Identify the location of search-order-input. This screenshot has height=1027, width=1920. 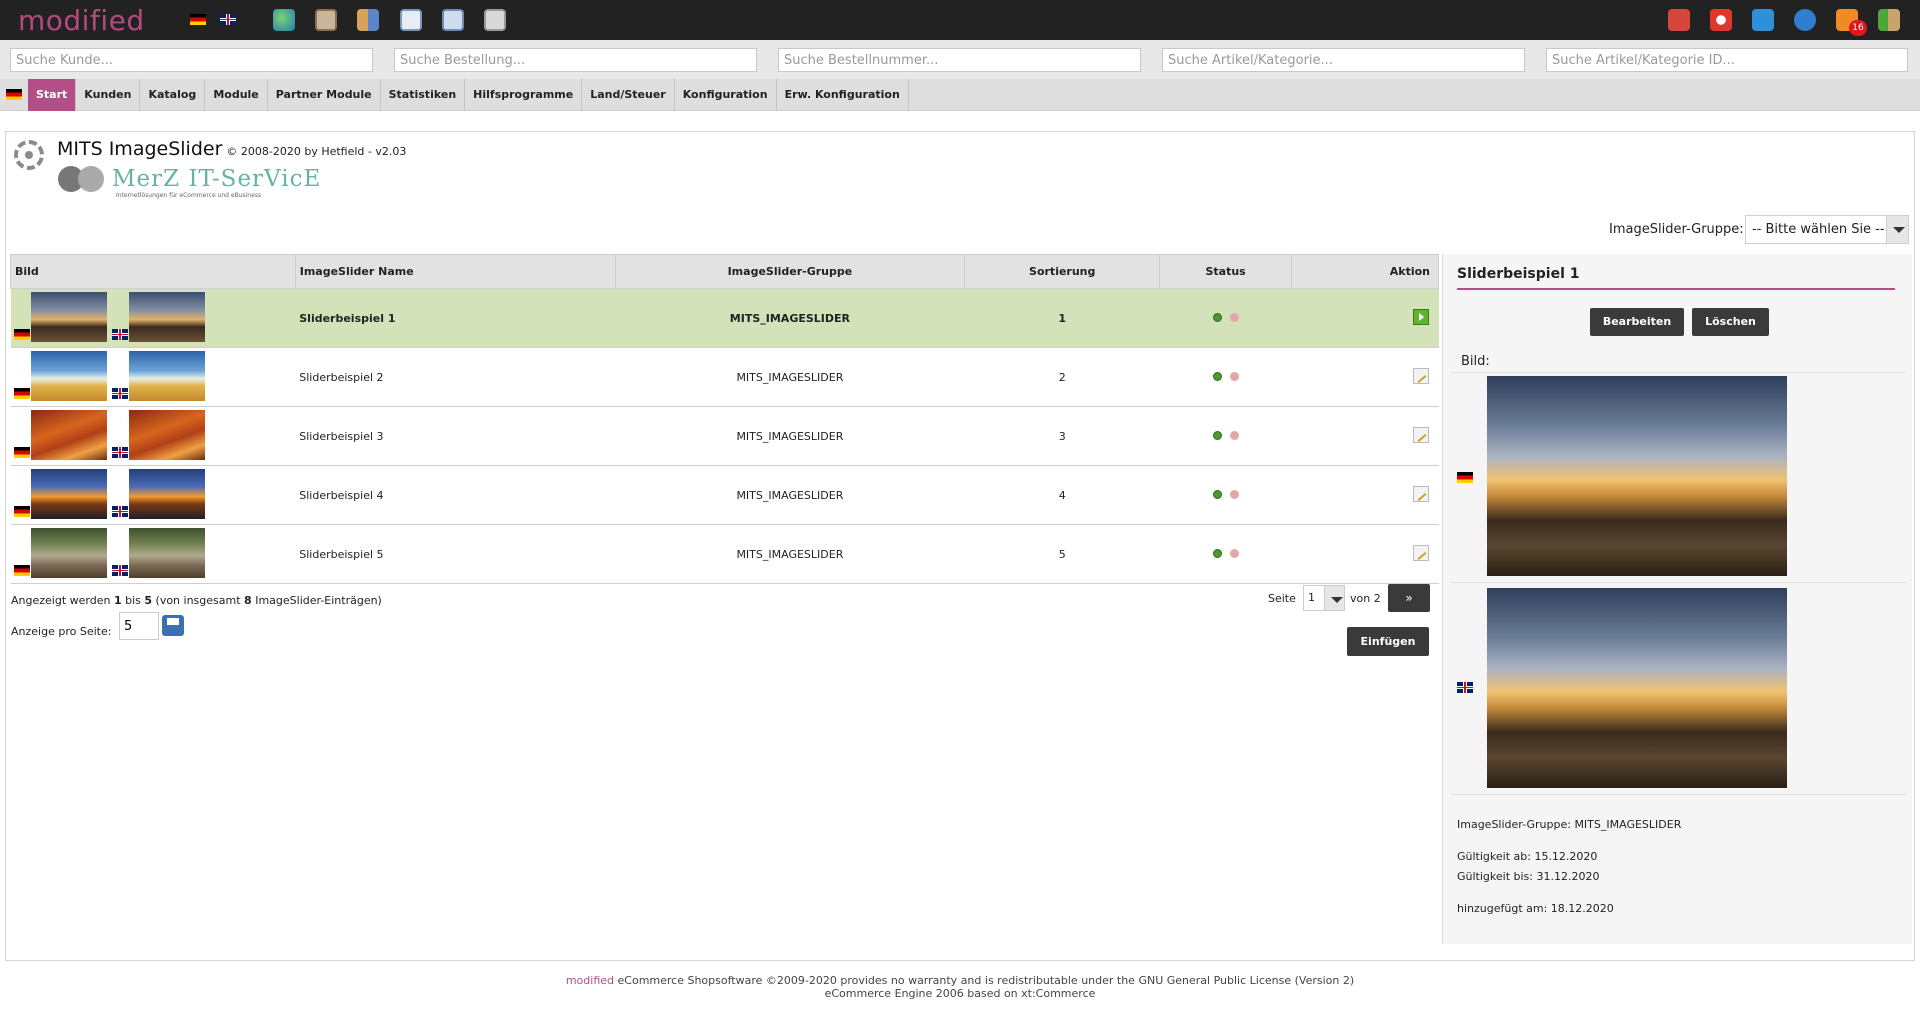
(575, 60).